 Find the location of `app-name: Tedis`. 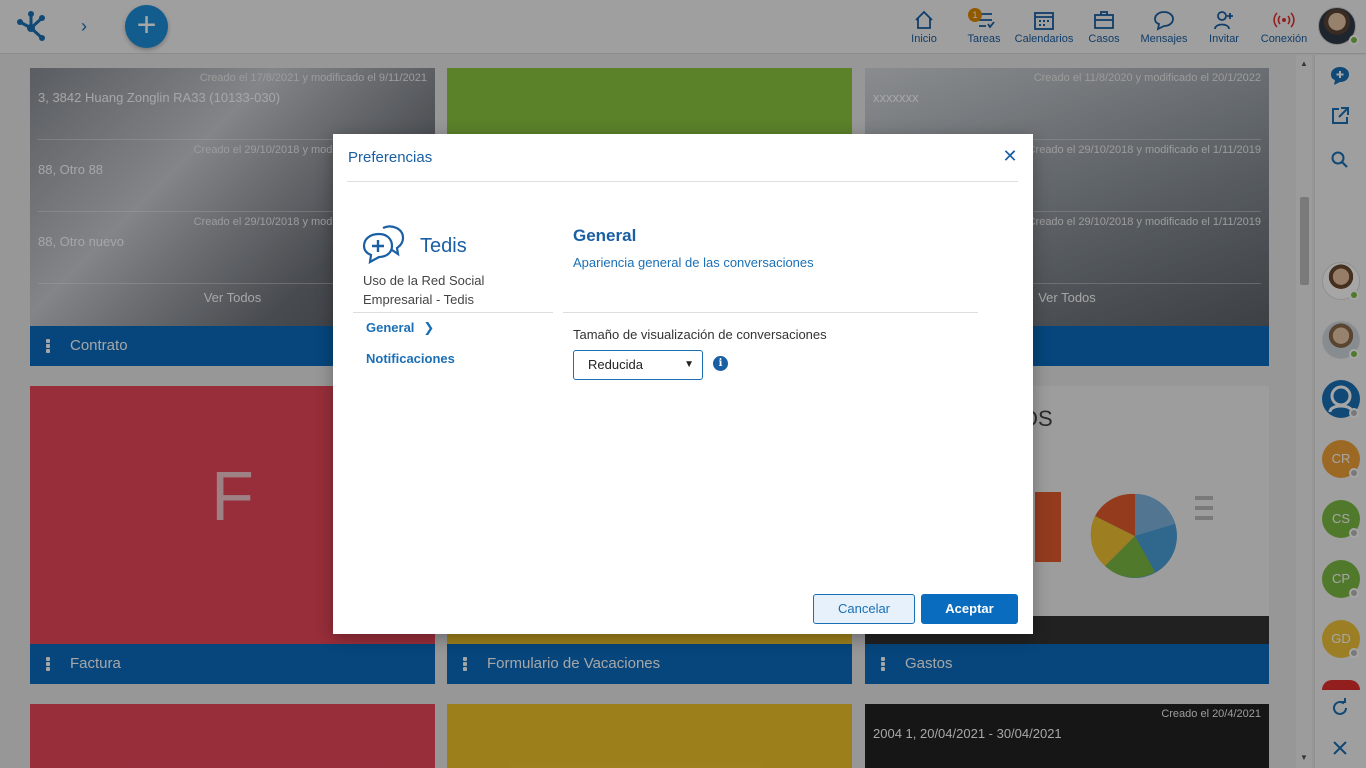

app-name: Tedis is located at coordinates (443, 246).